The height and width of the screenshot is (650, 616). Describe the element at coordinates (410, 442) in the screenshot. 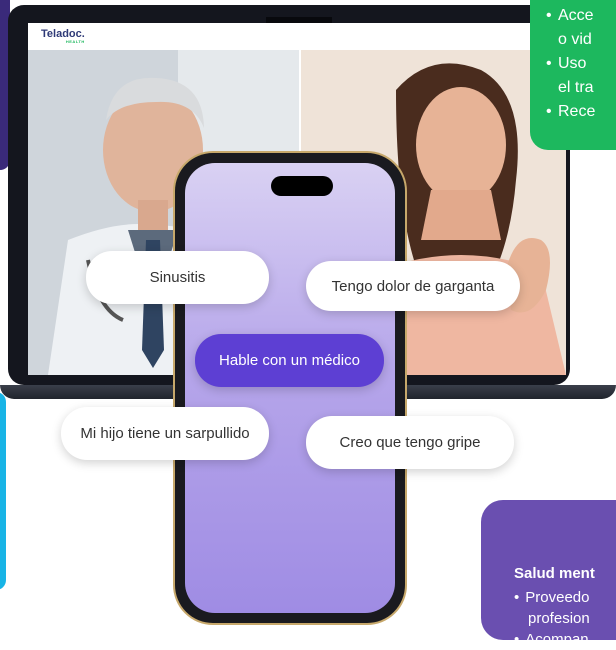

I see `chip-flu: Creo que tengo gripe` at that location.